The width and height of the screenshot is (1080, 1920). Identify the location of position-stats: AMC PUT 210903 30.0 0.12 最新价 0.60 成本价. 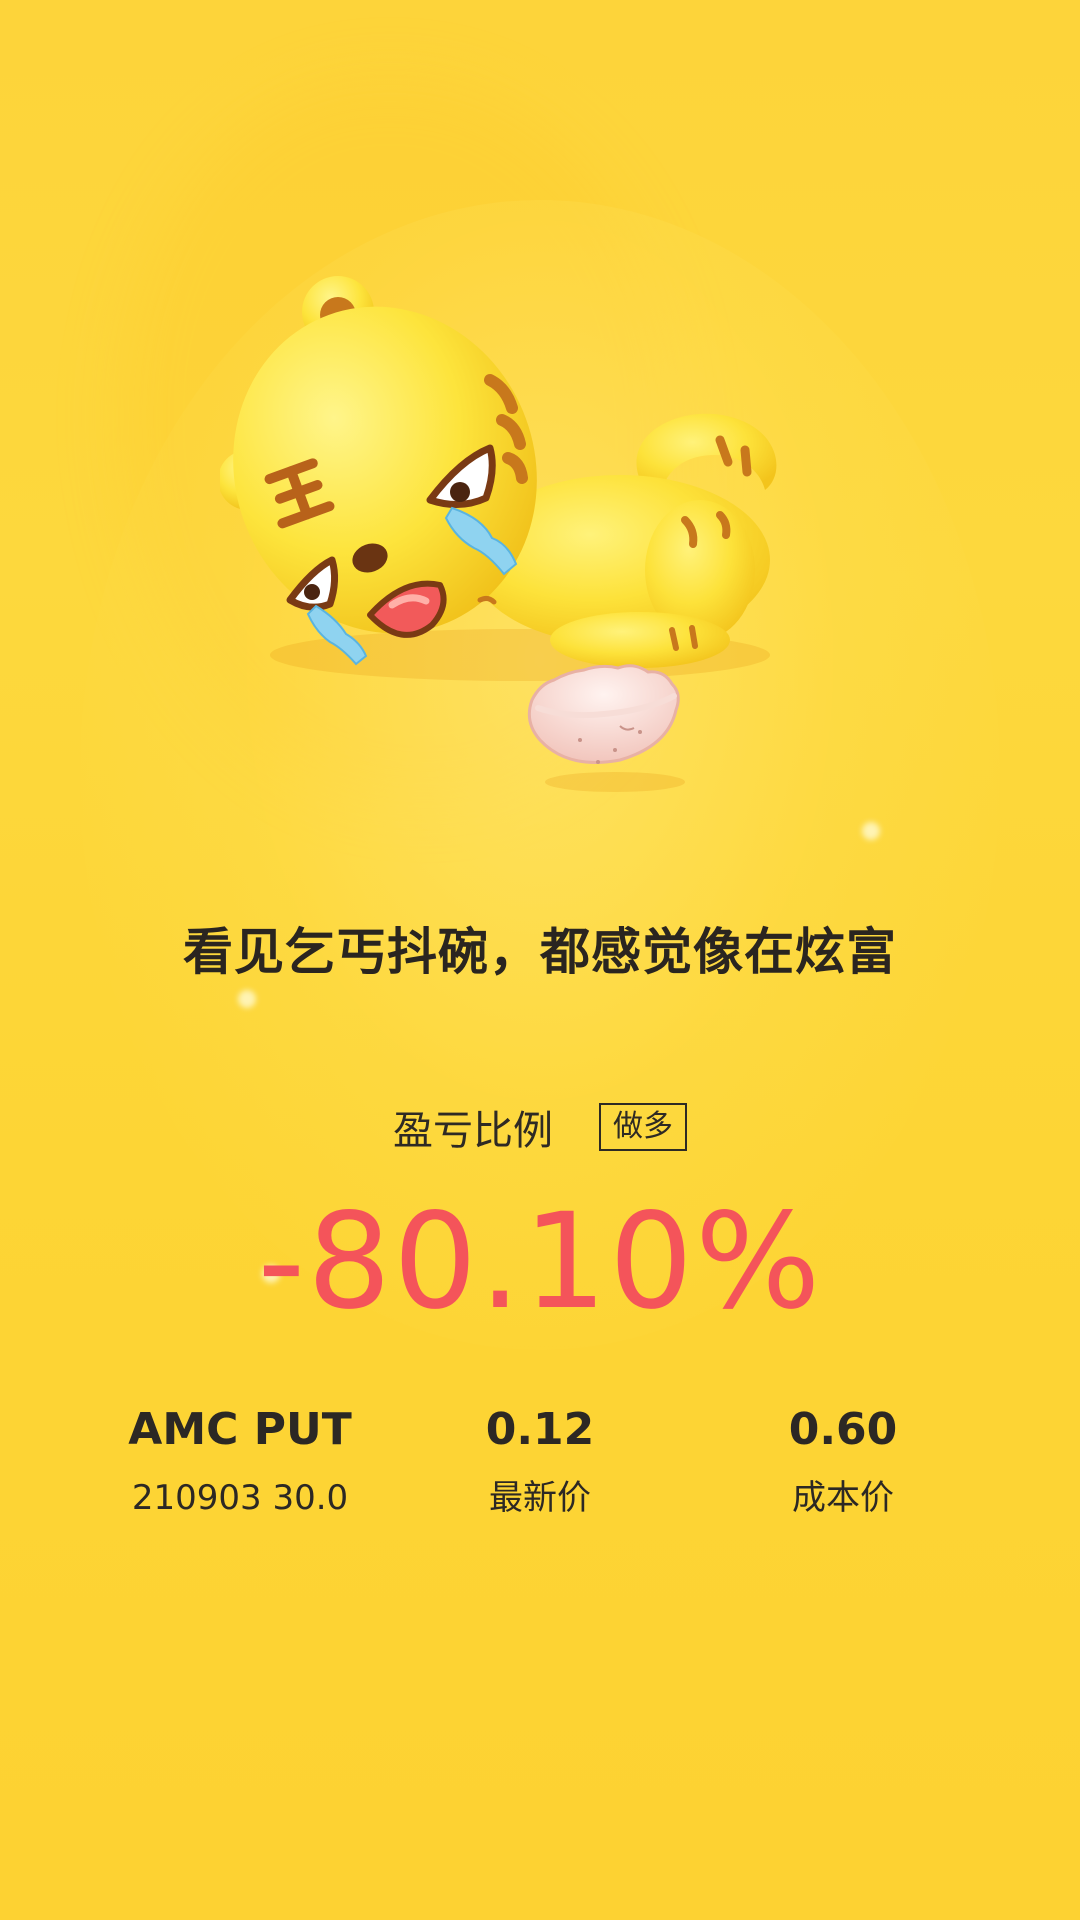
(540, 1472).